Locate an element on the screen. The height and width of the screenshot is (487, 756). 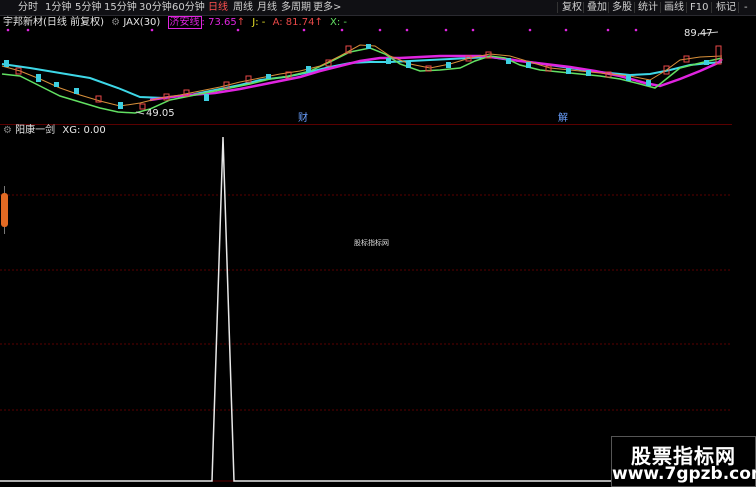
mark-button: 标记 is located at coordinates (726, 7).